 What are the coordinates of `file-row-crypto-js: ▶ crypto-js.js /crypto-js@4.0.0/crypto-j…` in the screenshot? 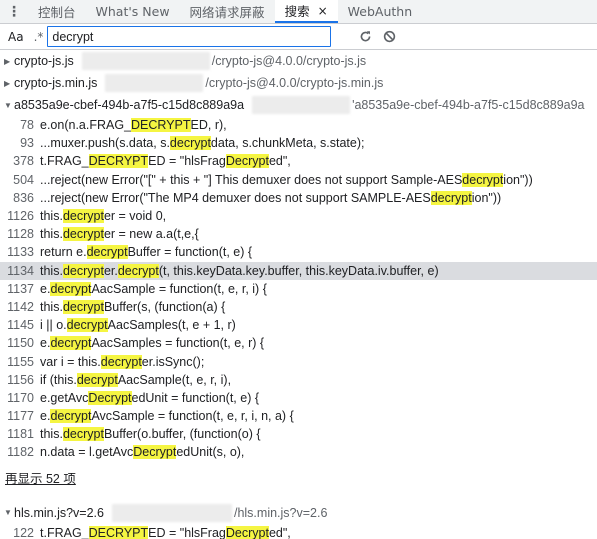 It's located at (298, 61).